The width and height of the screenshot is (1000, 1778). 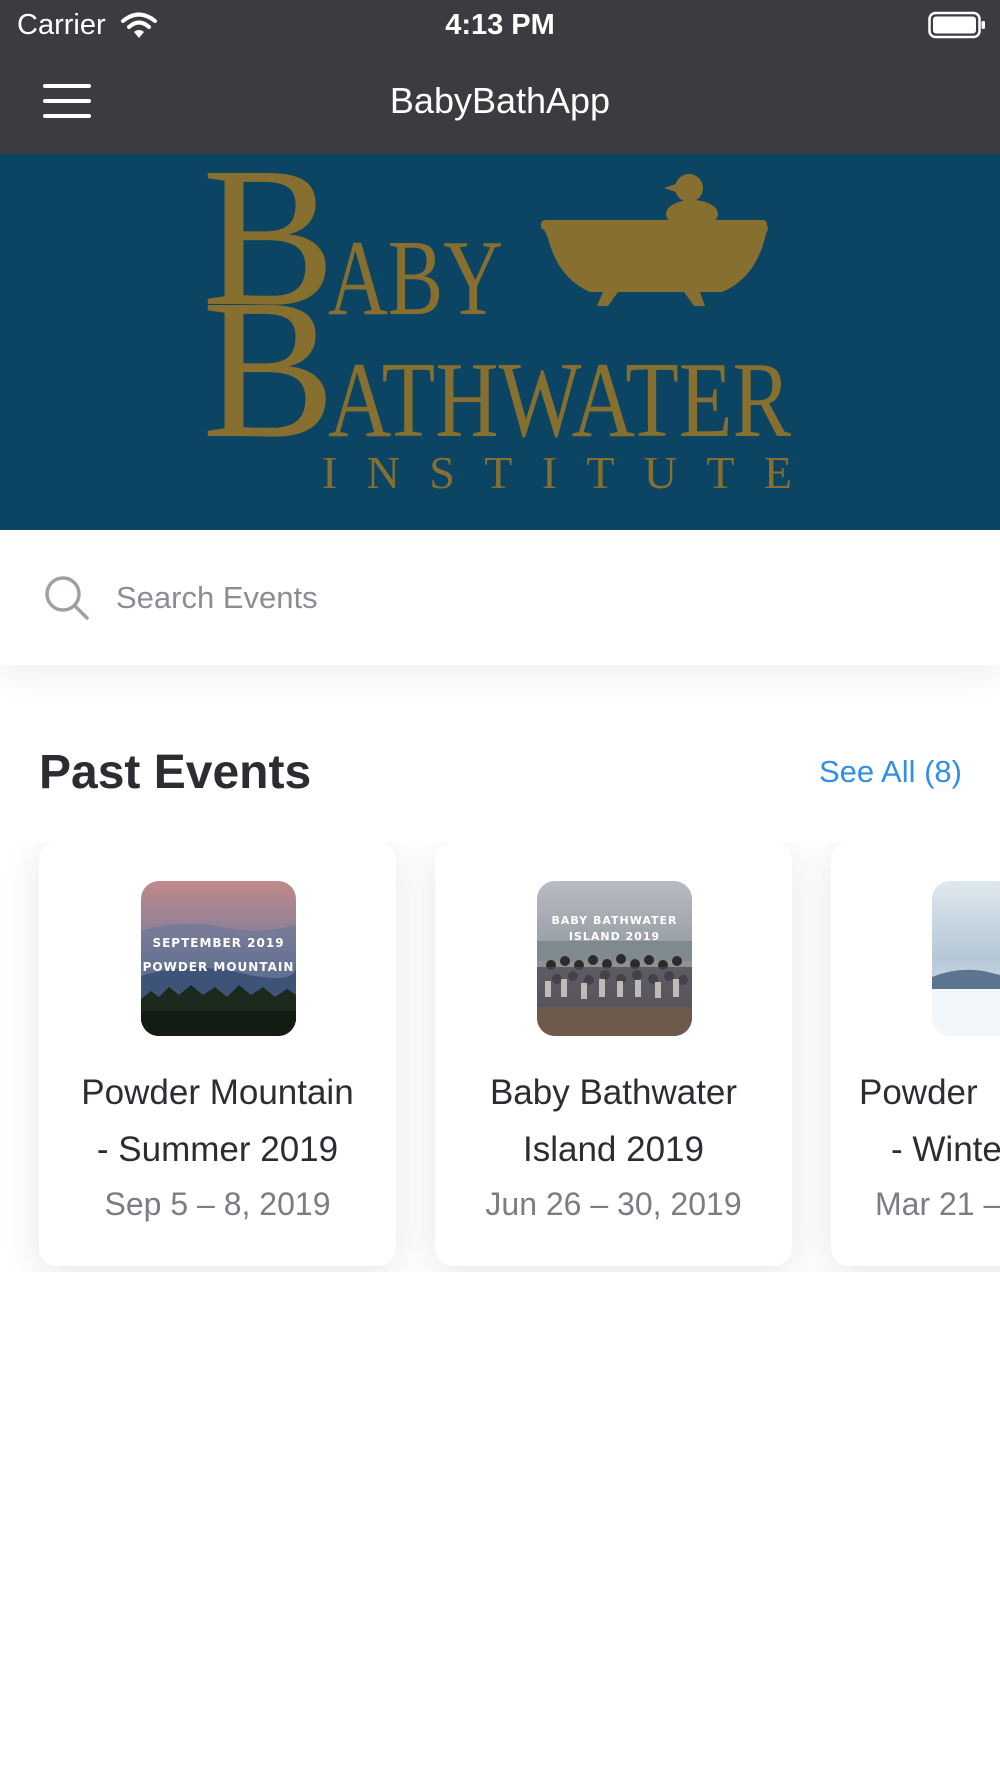 What do you see at coordinates (613, 1149) in the screenshot?
I see `event-title-line2: Island 2019` at bounding box center [613, 1149].